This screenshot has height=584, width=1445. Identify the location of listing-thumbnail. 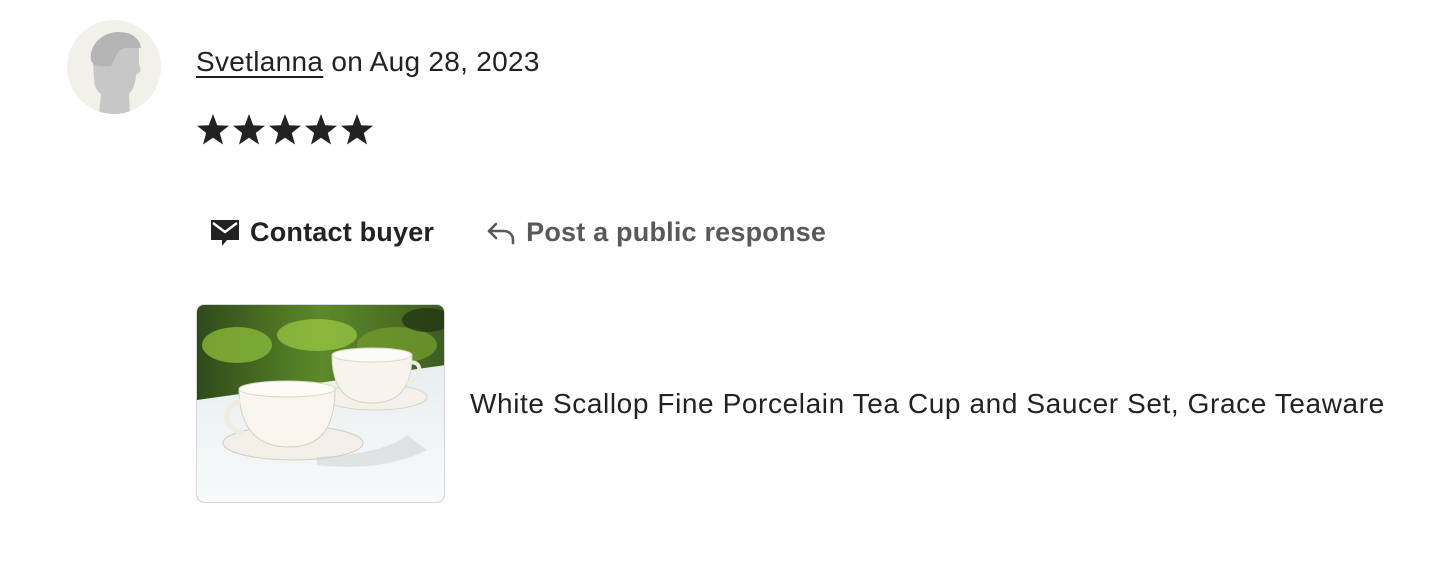
(320, 403).